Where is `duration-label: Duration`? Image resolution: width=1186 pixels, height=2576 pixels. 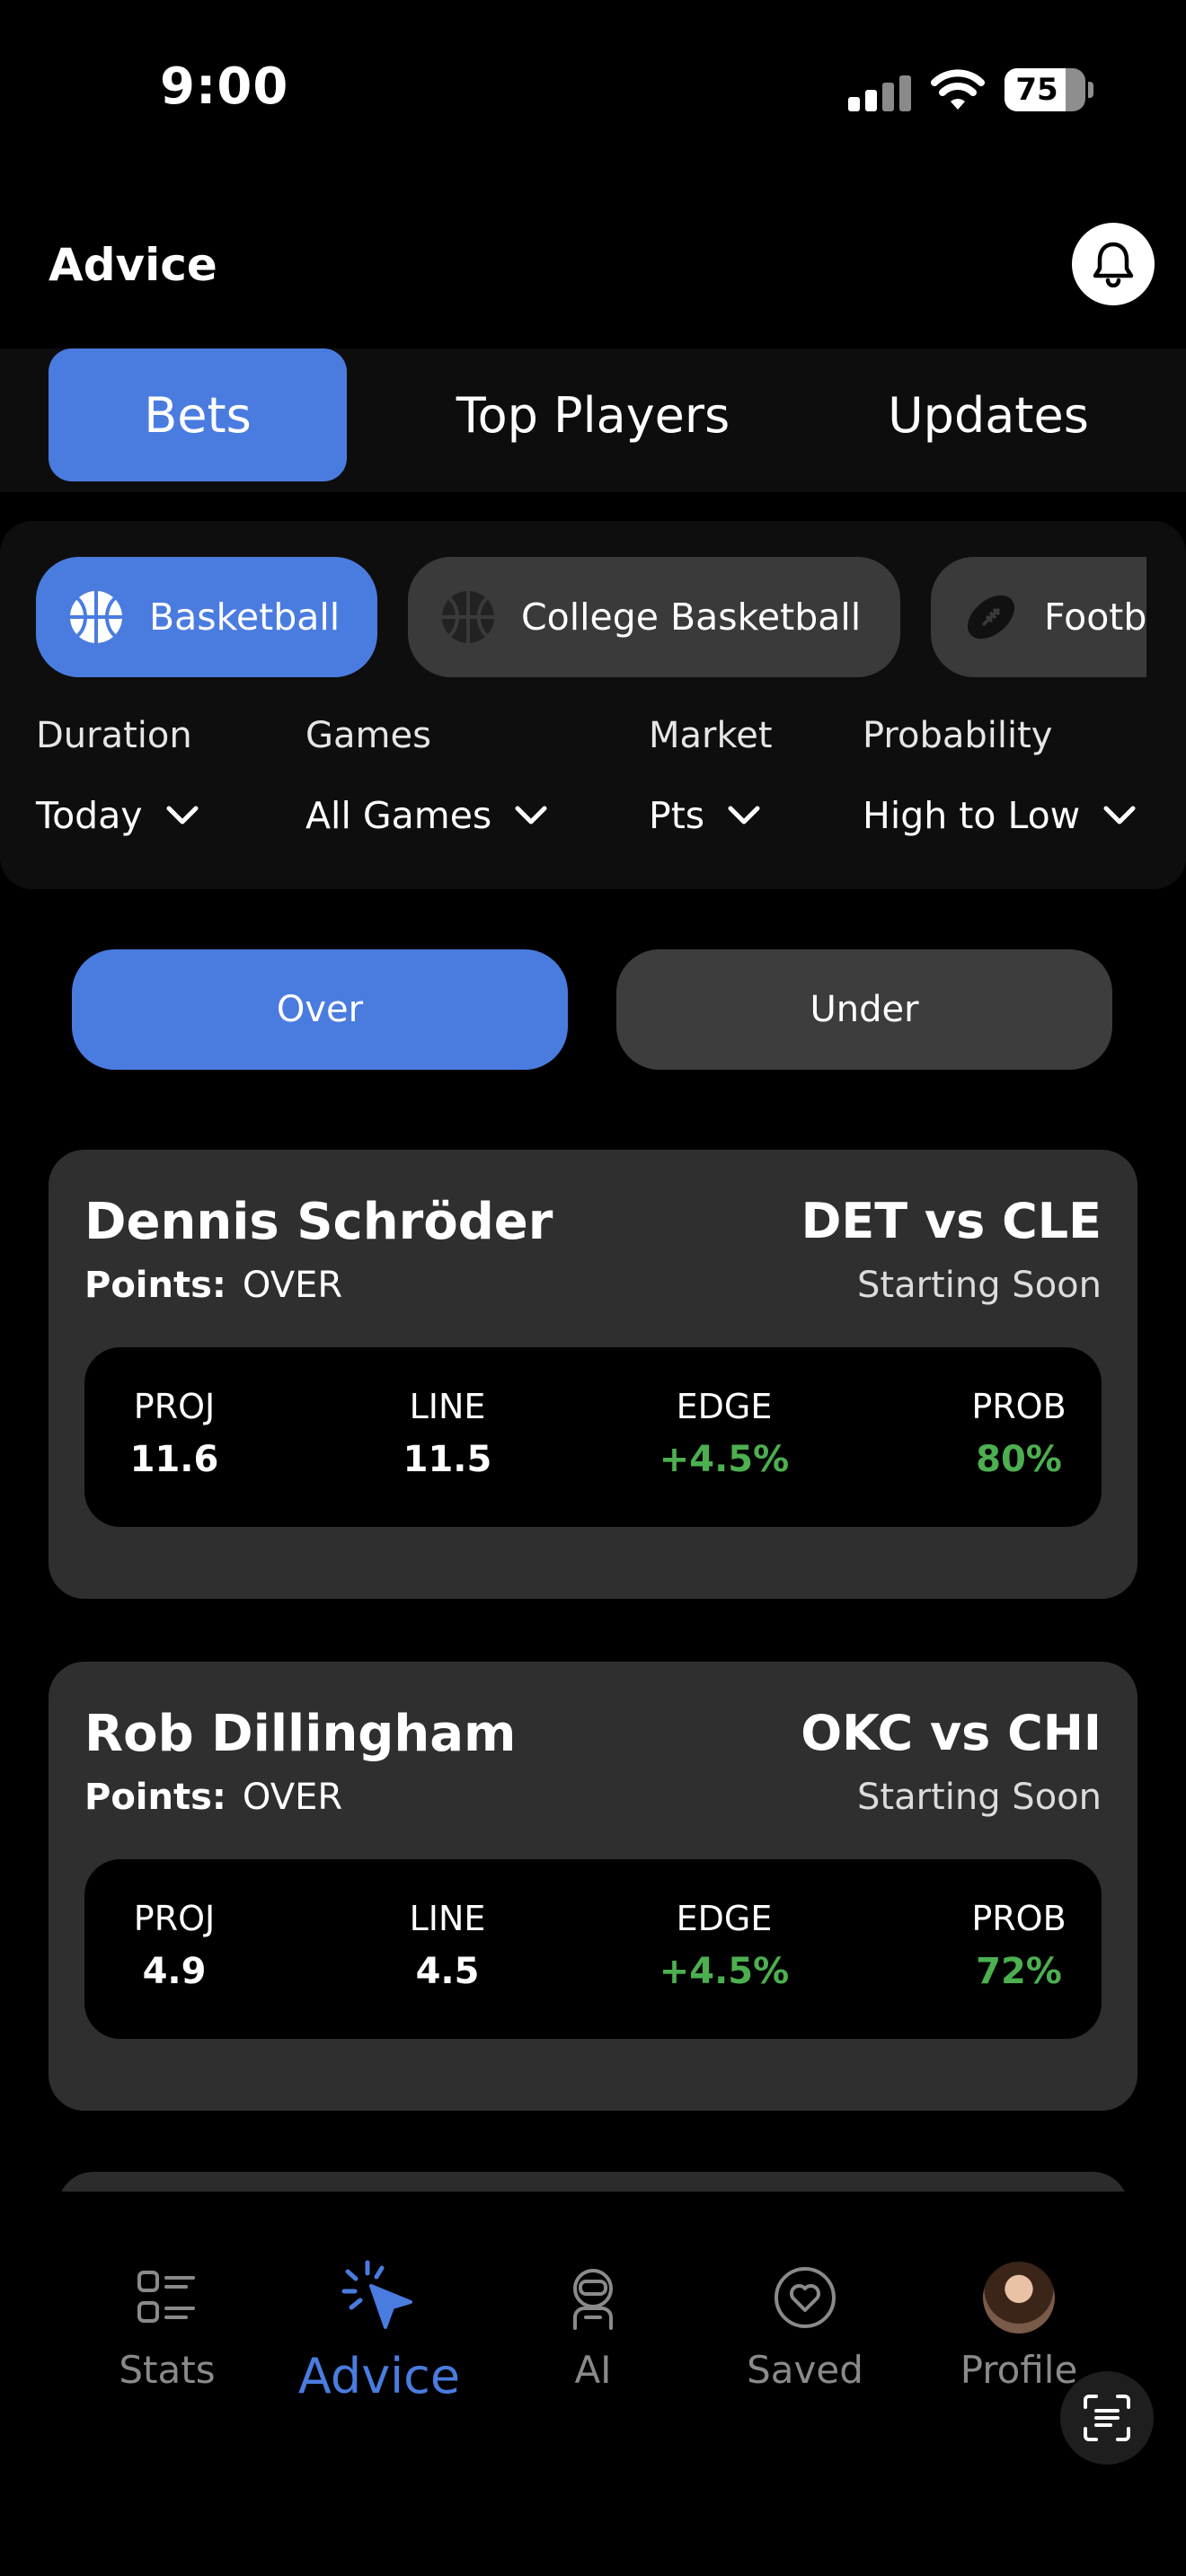
duration-label: Duration is located at coordinates (114, 735).